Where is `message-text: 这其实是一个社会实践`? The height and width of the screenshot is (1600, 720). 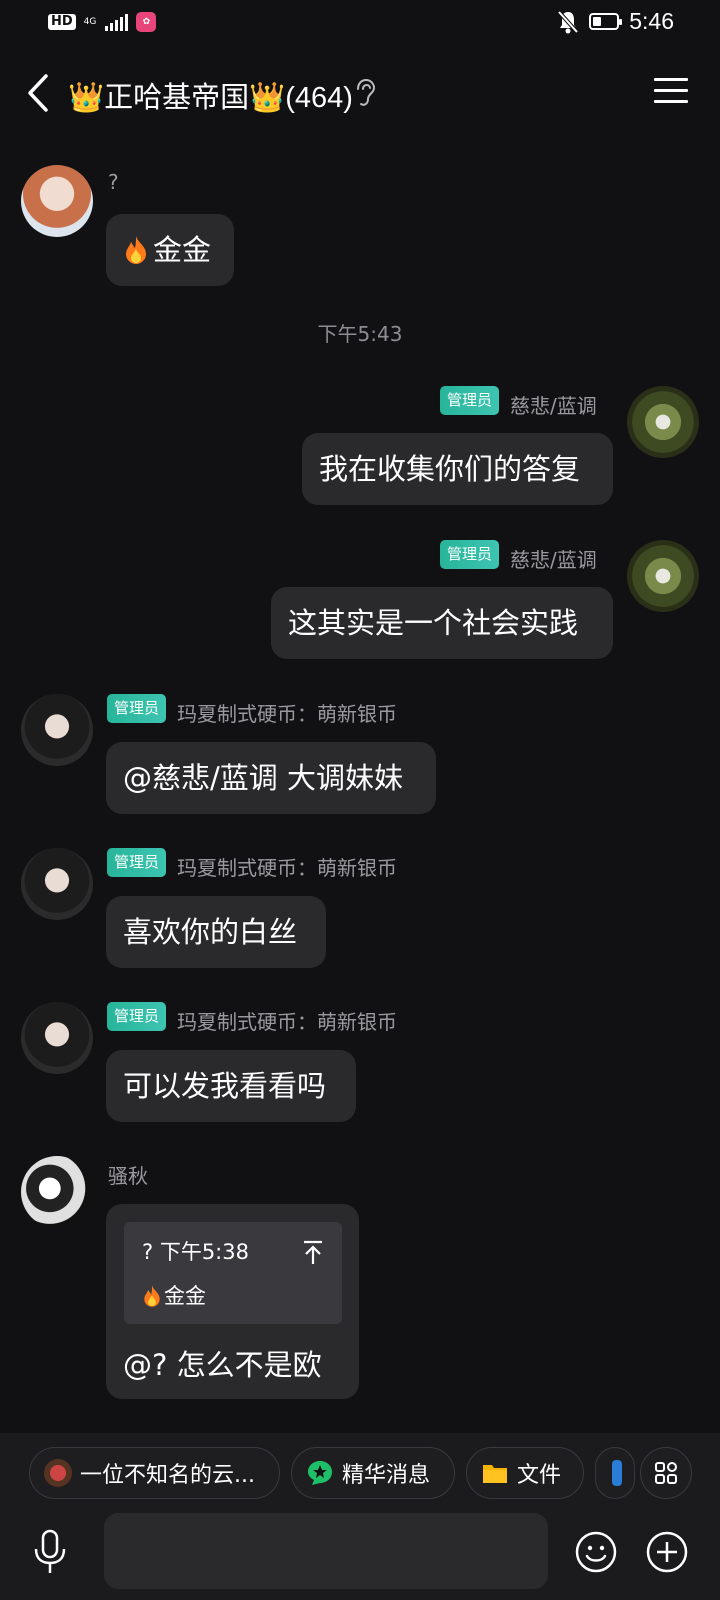 message-text: 这其实是一个社会实践 is located at coordinates (433, 623).